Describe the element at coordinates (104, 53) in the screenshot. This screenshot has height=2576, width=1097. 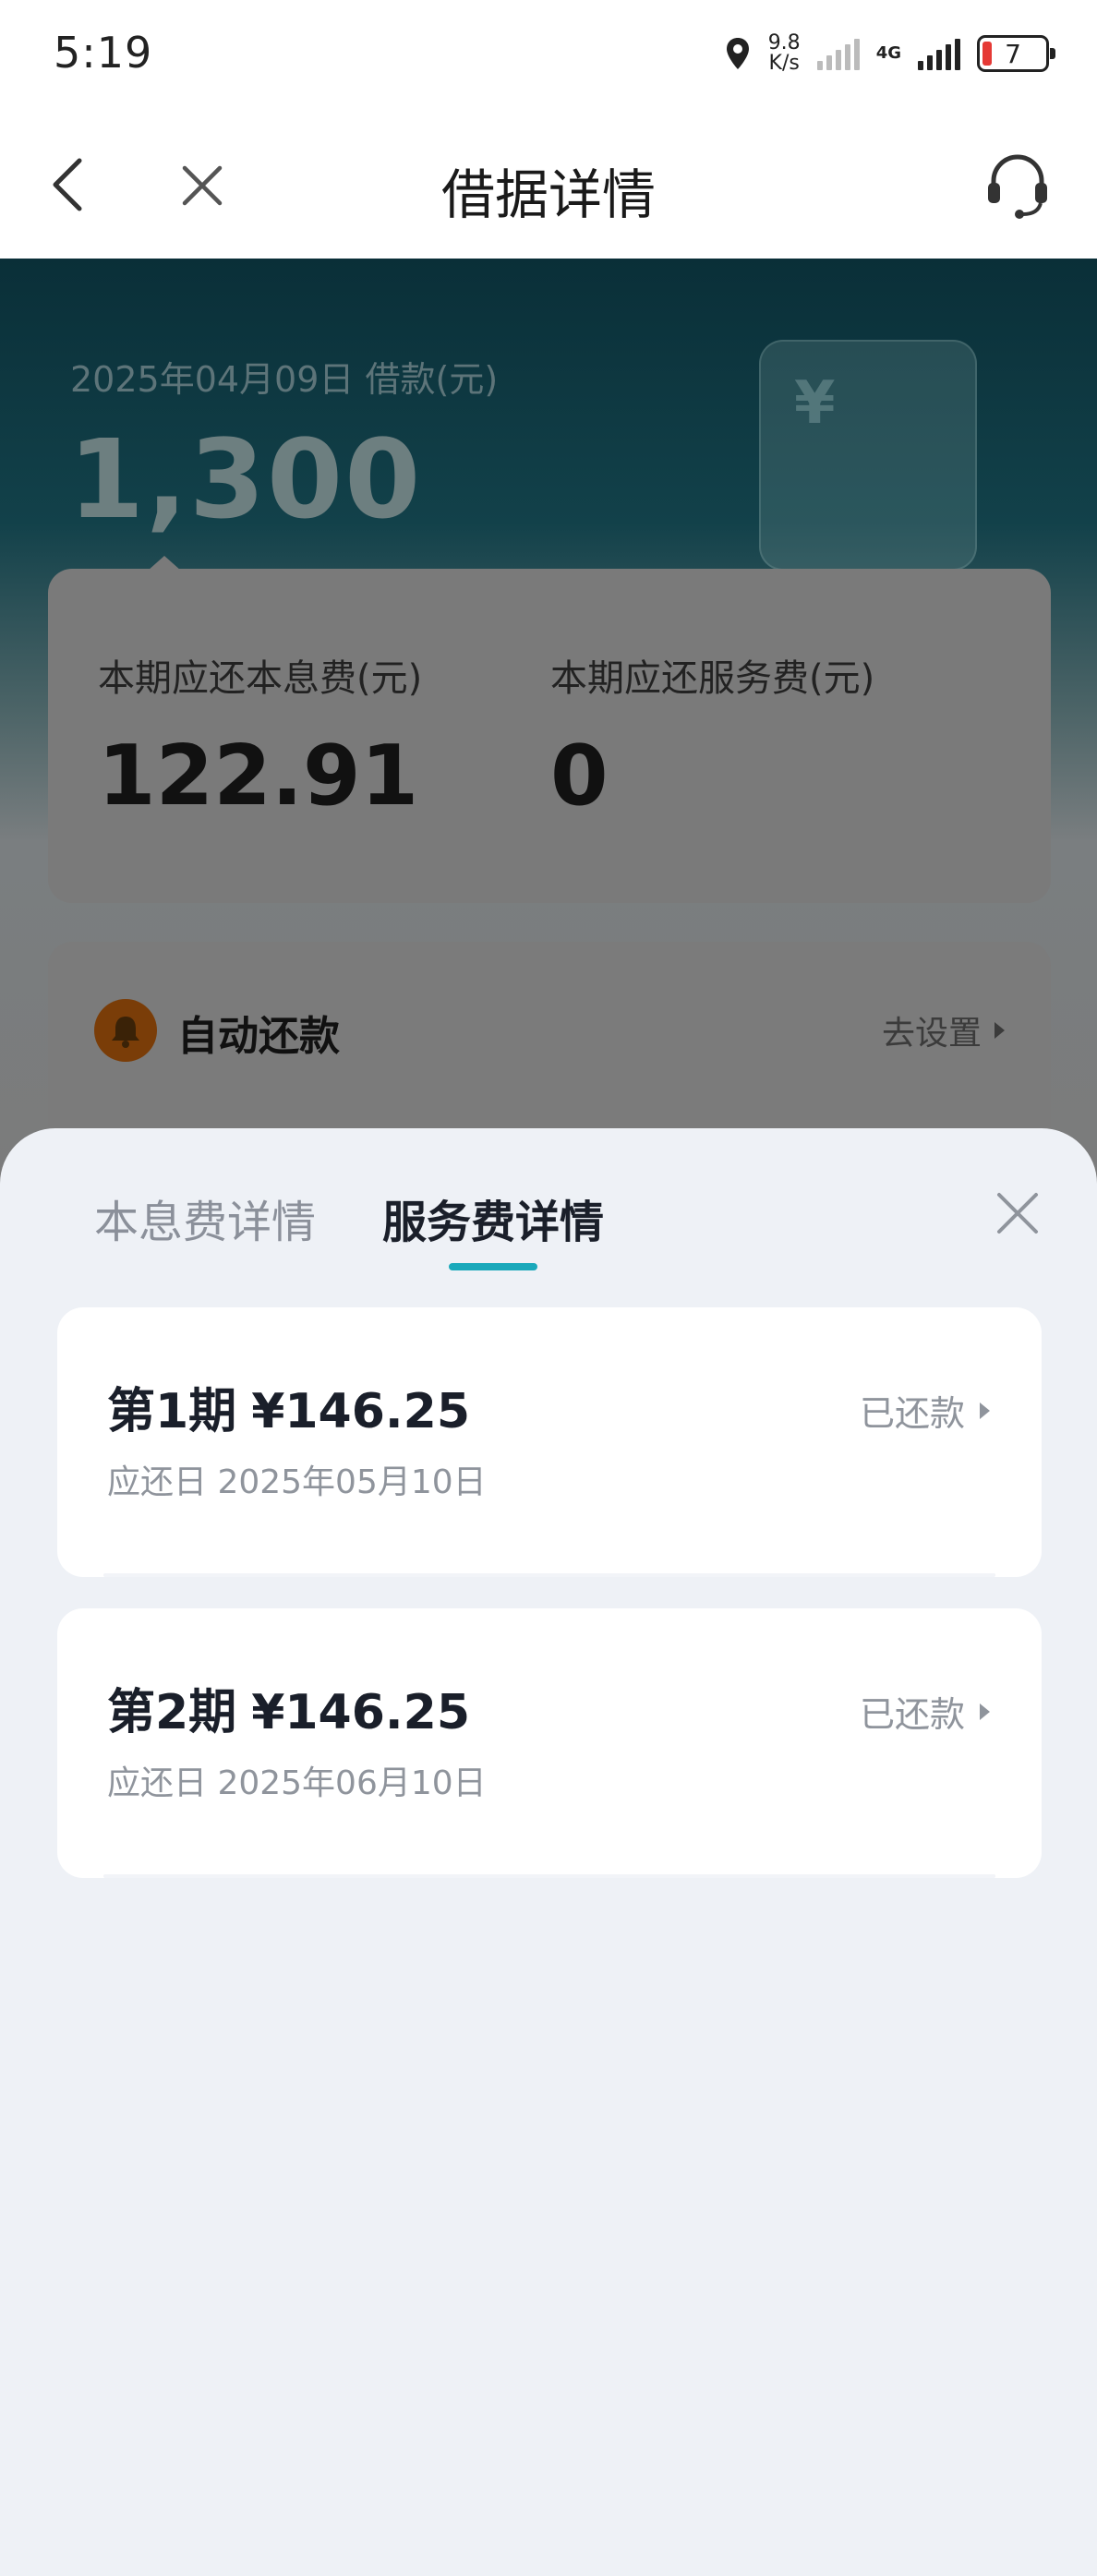
I see `status-time: 5:19` at that location.